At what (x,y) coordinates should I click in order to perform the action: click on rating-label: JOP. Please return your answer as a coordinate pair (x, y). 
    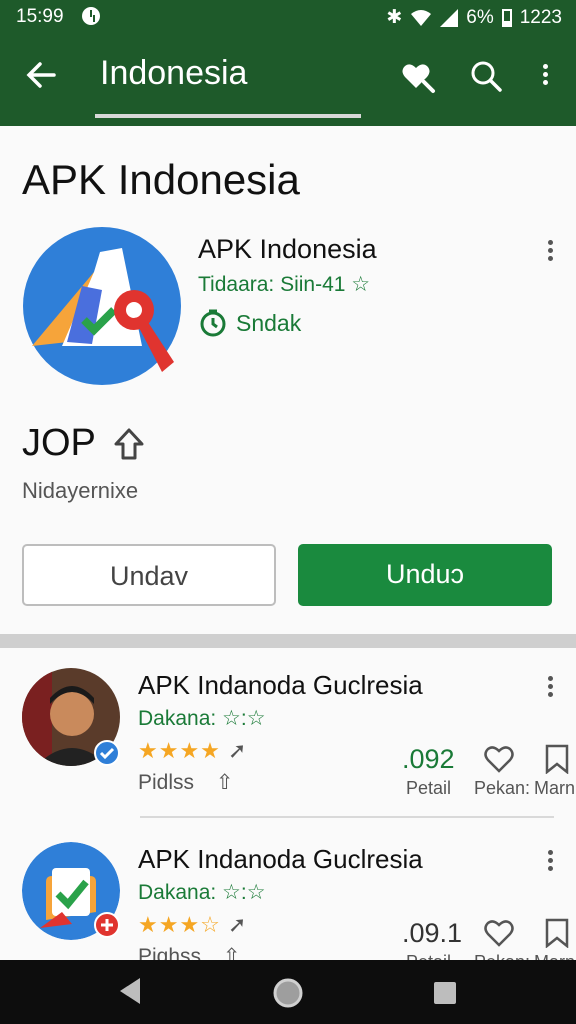
    Looking at the image, I should click on (84, 443).